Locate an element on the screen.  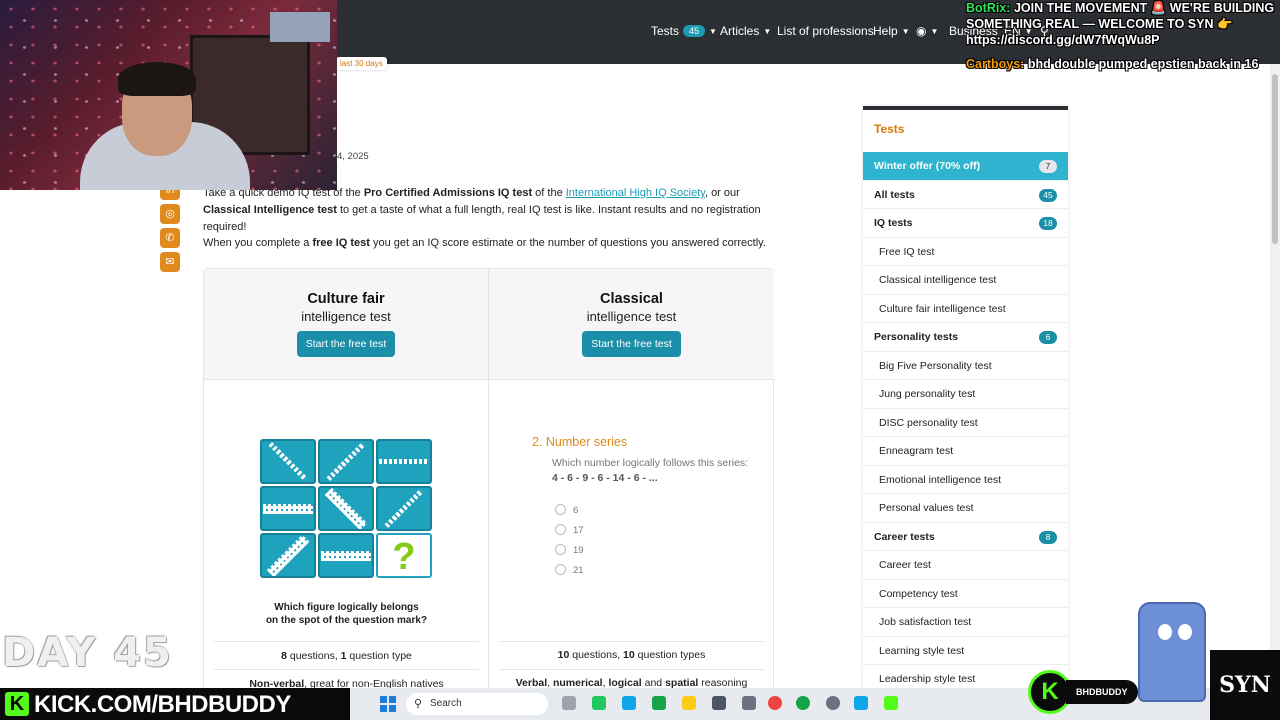
account-menu: ◉ ▼ is located at coordinates (927, 31).